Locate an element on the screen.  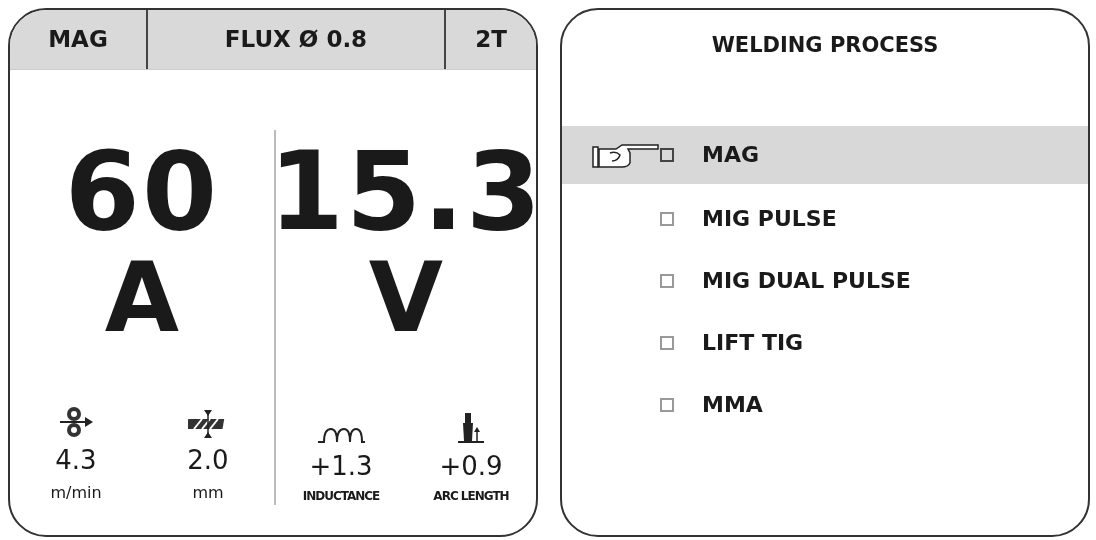
header-label: FLUX Ø 0.8 is located at coordinates (296, 40).